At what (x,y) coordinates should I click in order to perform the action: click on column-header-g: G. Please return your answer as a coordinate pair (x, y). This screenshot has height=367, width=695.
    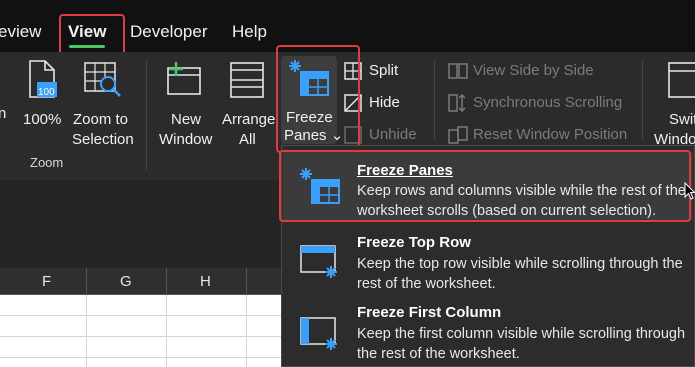
    Looking at the image, I should click on (126, 281).